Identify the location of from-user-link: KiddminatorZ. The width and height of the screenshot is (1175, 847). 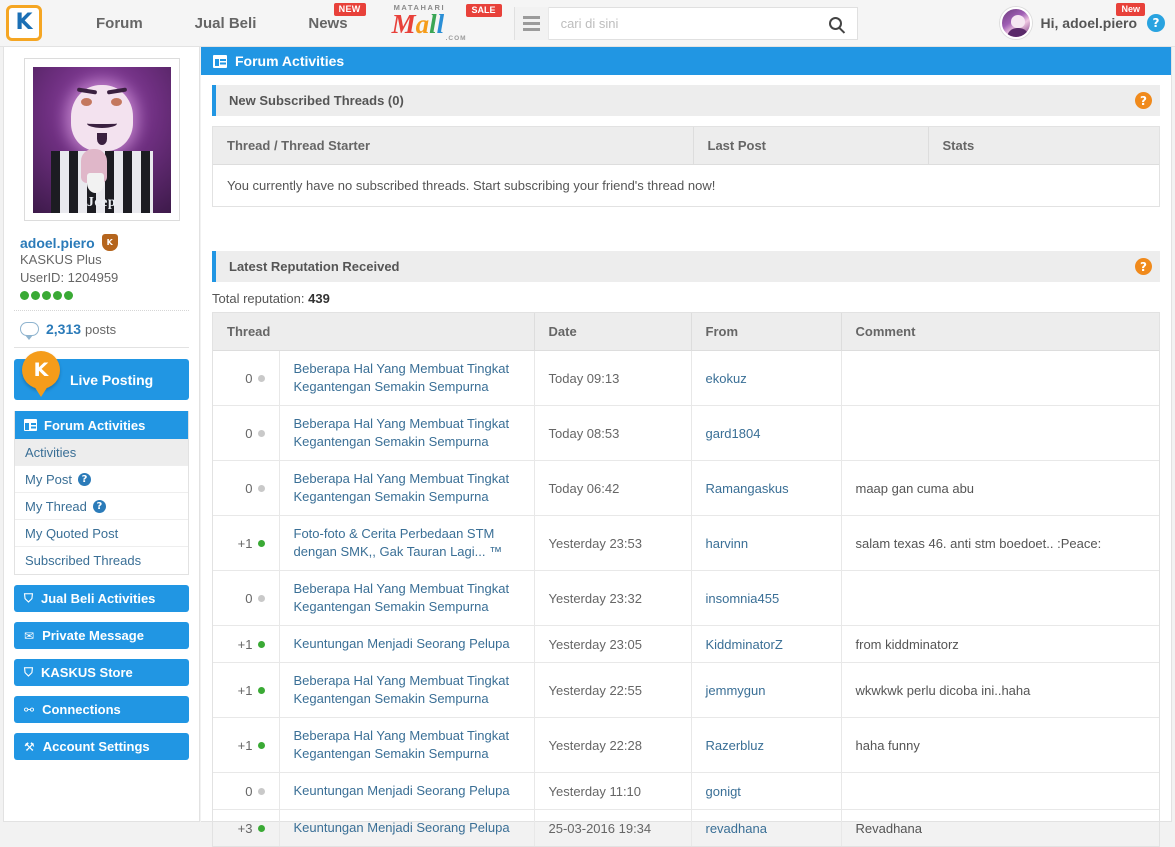
(744, 644).